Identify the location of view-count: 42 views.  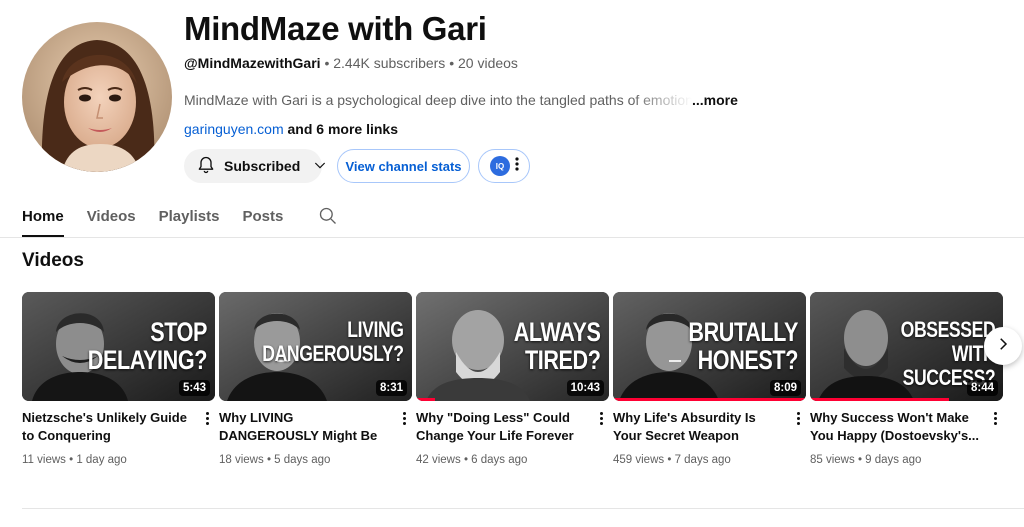
(438, 460).